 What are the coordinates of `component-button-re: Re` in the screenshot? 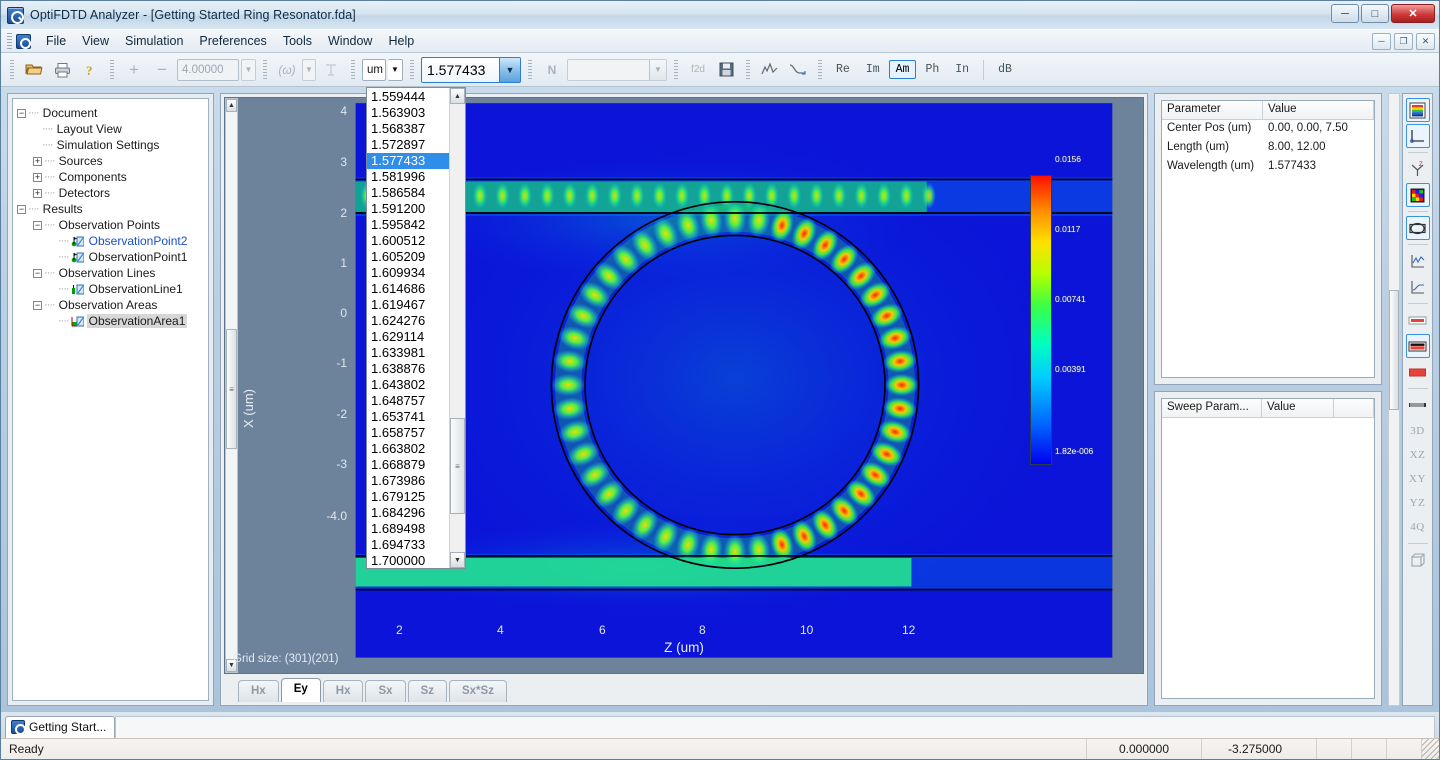 It's located at (843, 69).